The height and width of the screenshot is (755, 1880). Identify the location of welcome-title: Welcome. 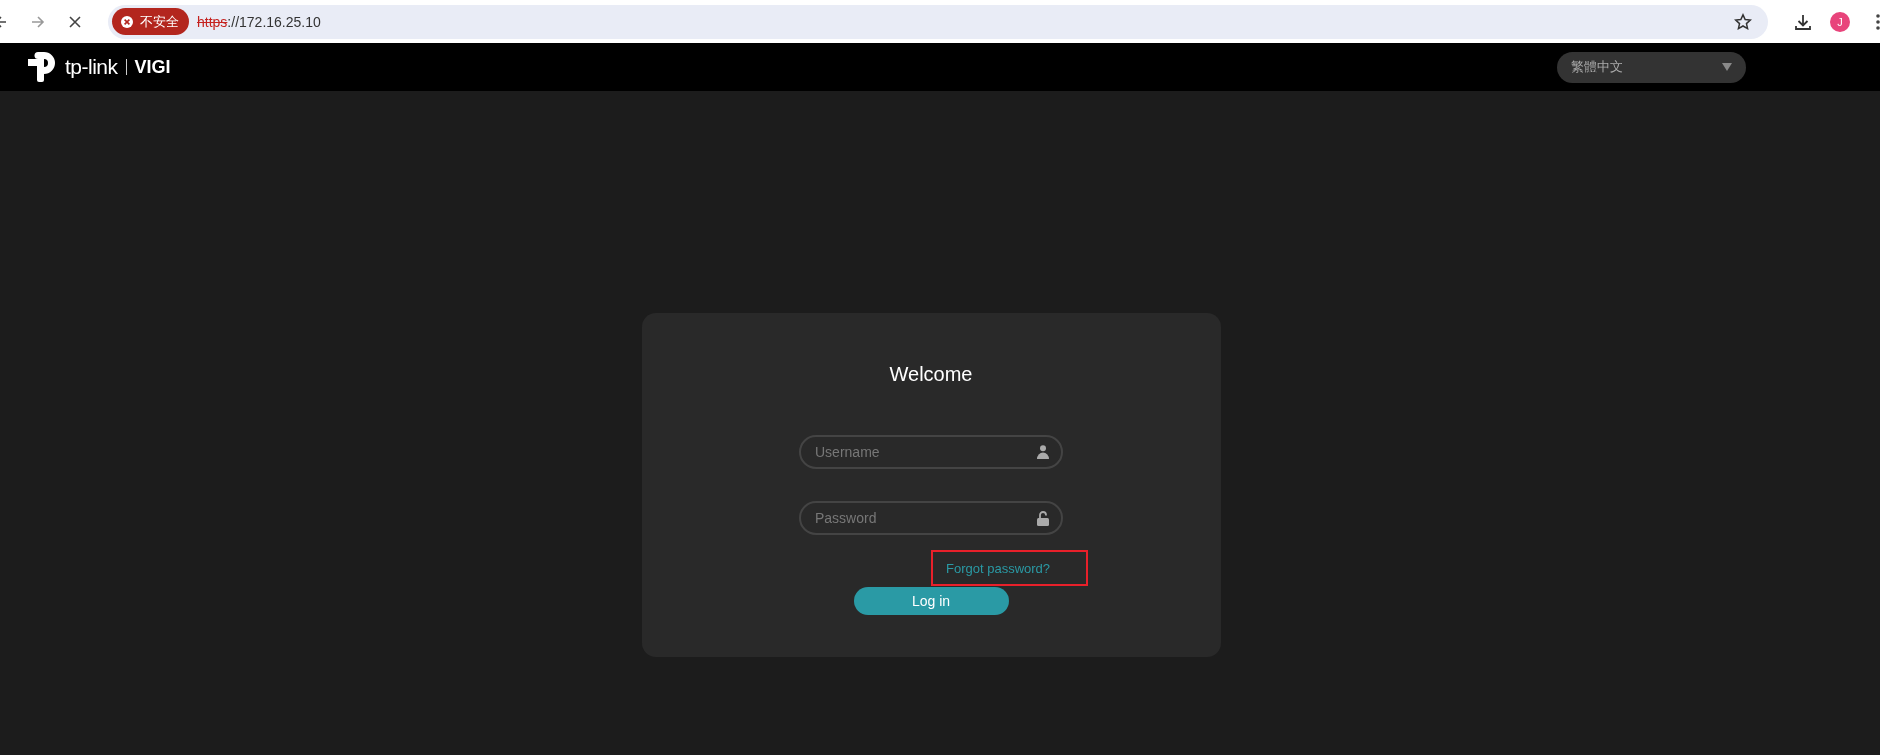
(931, 374).